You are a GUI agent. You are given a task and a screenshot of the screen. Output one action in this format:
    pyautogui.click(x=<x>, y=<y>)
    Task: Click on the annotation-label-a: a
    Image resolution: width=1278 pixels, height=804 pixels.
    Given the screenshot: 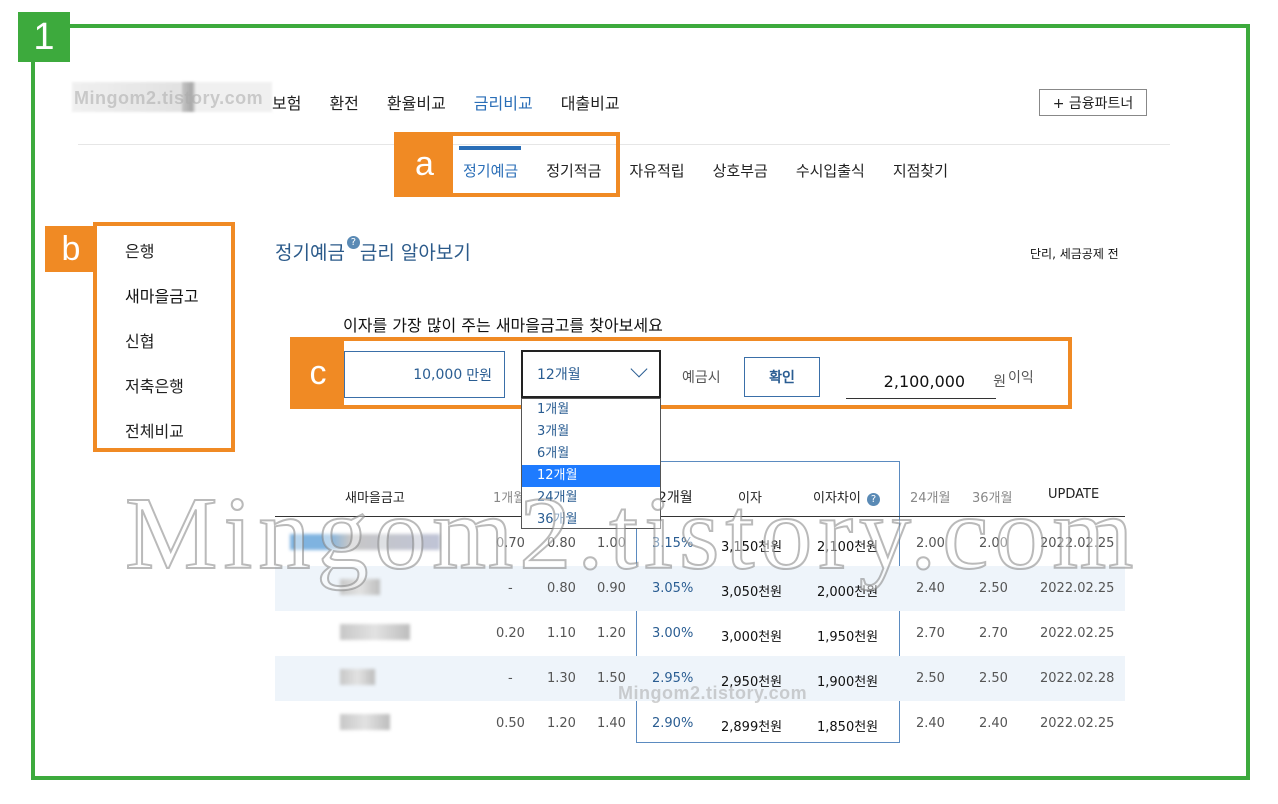 What is the action you would take?
    pyautogui.click(x=424, y=164)
    